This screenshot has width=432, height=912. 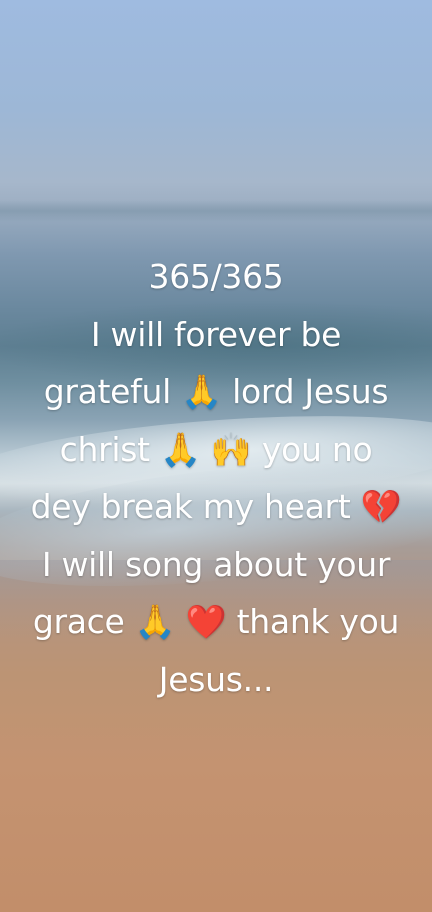 I want to click on caption-line: I will forever be, so click(x=216, y=334).